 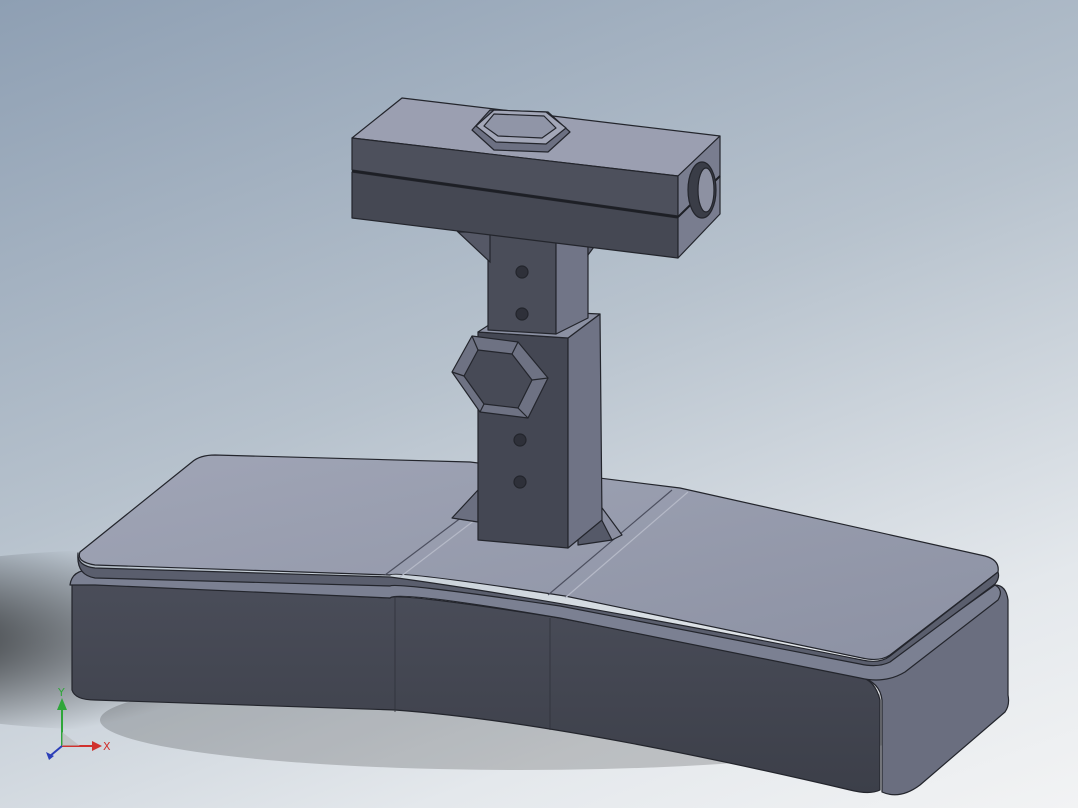 I want to click on z-axis-line, so click(x=56, y=751).